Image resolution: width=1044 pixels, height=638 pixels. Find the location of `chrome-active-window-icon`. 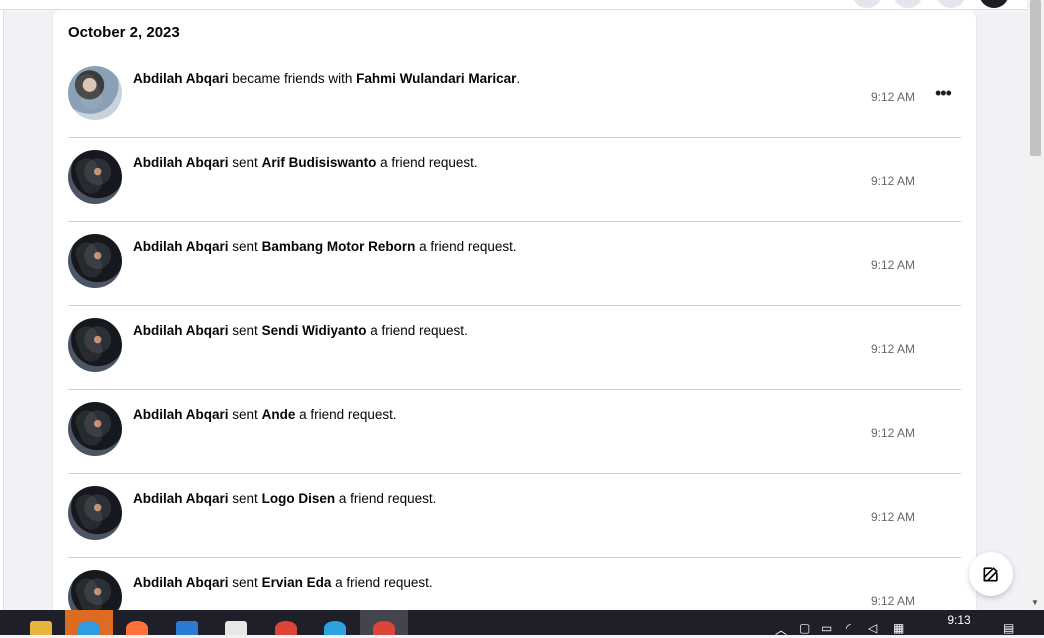

chrome-active-window-icon is located at coordinates (384, 622).